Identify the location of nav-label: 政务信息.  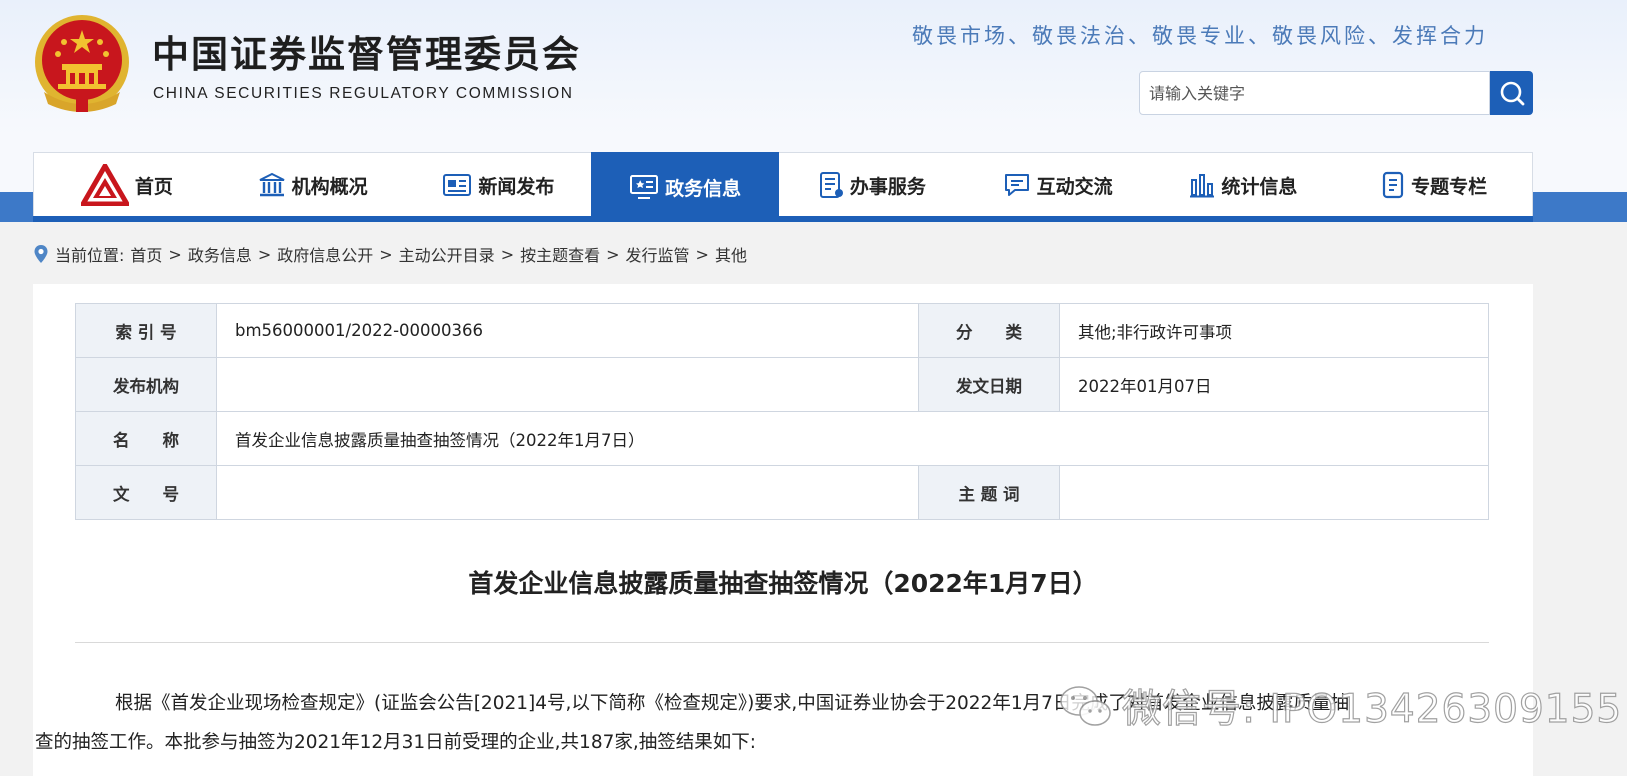
(703, 188).